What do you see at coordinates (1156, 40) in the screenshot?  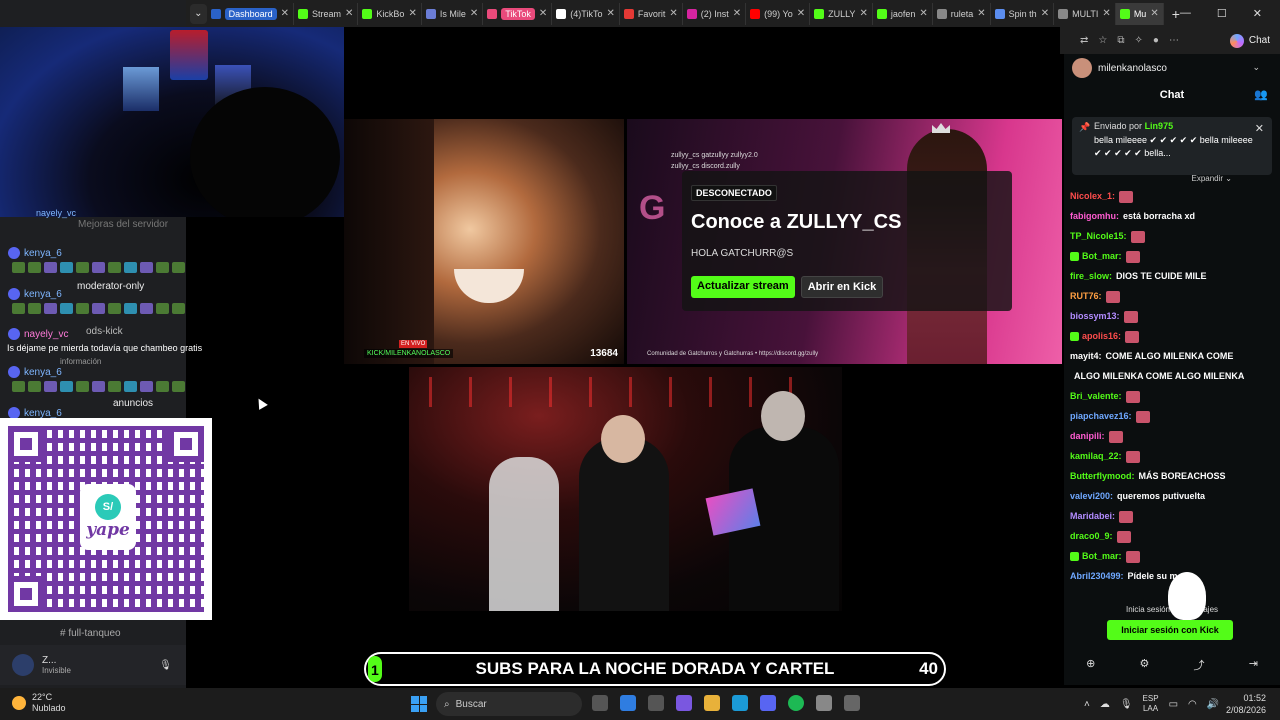 I see `profile-avatar-icon: ●` at bounding box center [1156, 40].